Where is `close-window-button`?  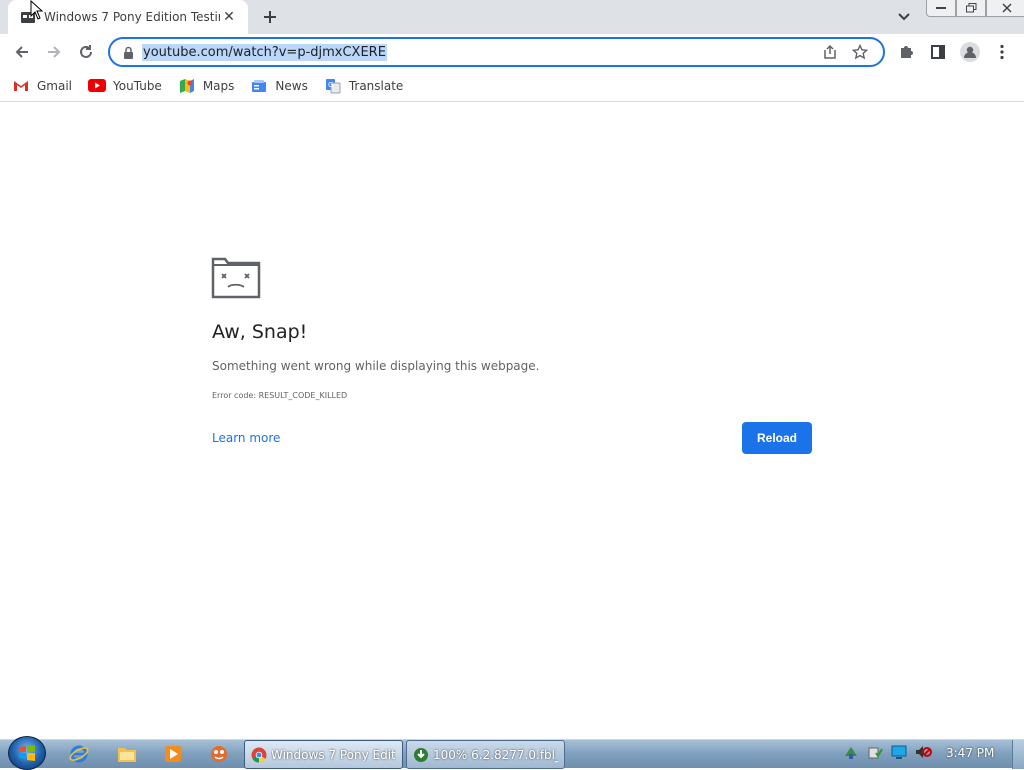 close-window-button is located at coordinates (1005, 8).